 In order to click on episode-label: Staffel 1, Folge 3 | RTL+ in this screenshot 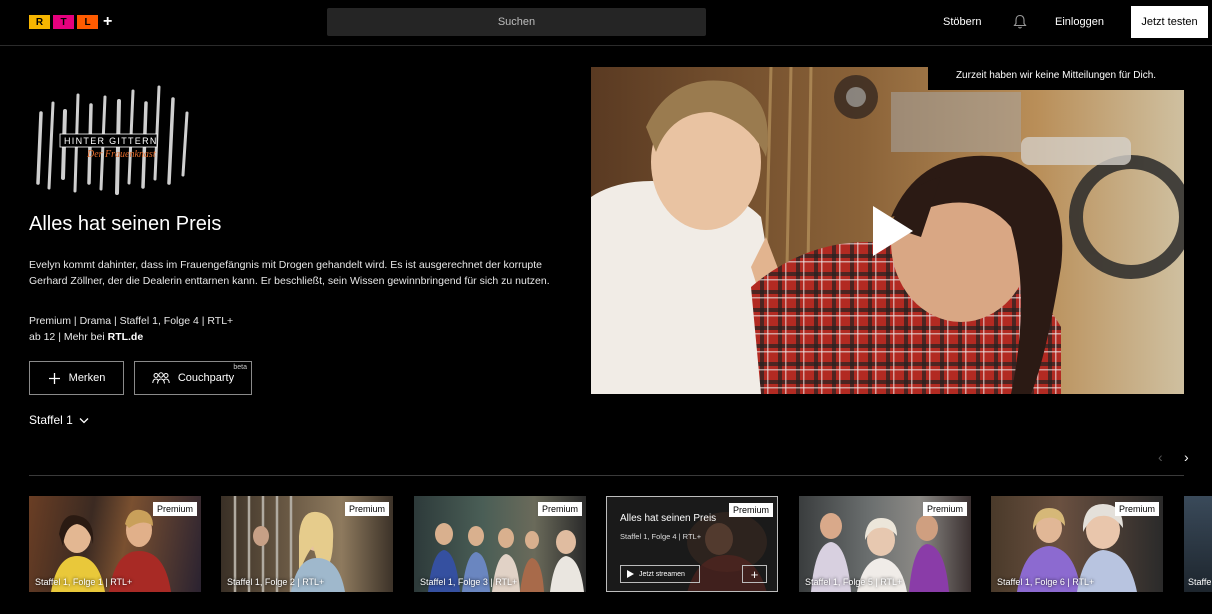, I will do `click(469, 582)`.